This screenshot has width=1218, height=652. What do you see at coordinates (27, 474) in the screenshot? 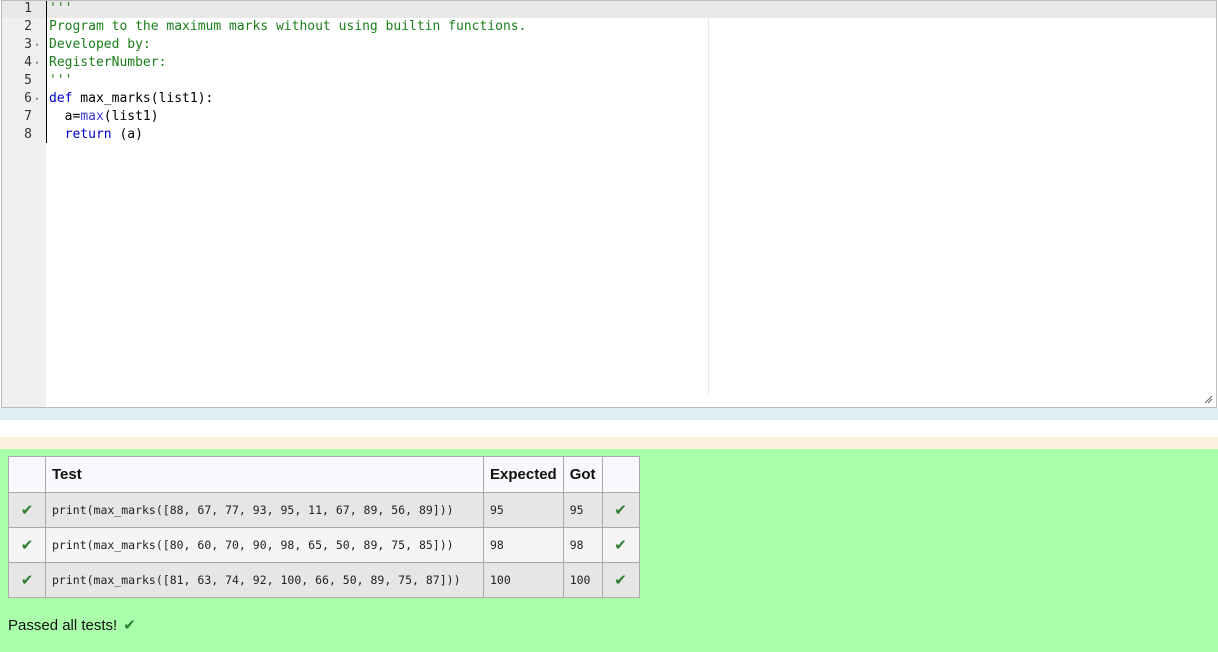
I see `header-status` at bounding box center [27, 474].